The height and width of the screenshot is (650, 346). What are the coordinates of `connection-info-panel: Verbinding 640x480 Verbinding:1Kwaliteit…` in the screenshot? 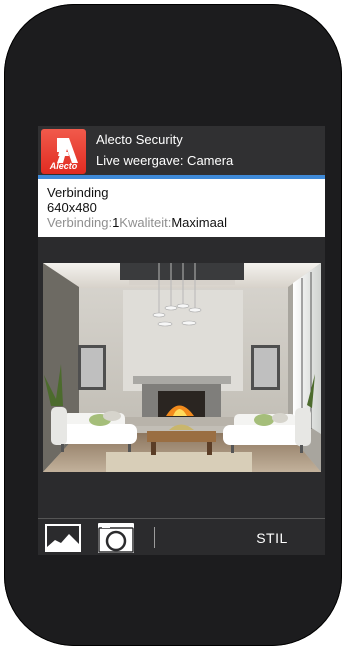 It's located at (181, 208).